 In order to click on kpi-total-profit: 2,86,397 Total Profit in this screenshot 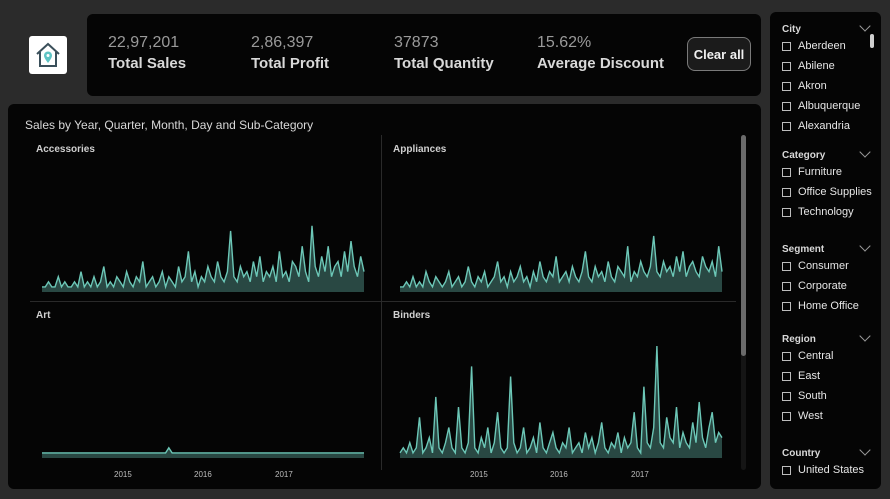, I will do `click(290, 54)`.